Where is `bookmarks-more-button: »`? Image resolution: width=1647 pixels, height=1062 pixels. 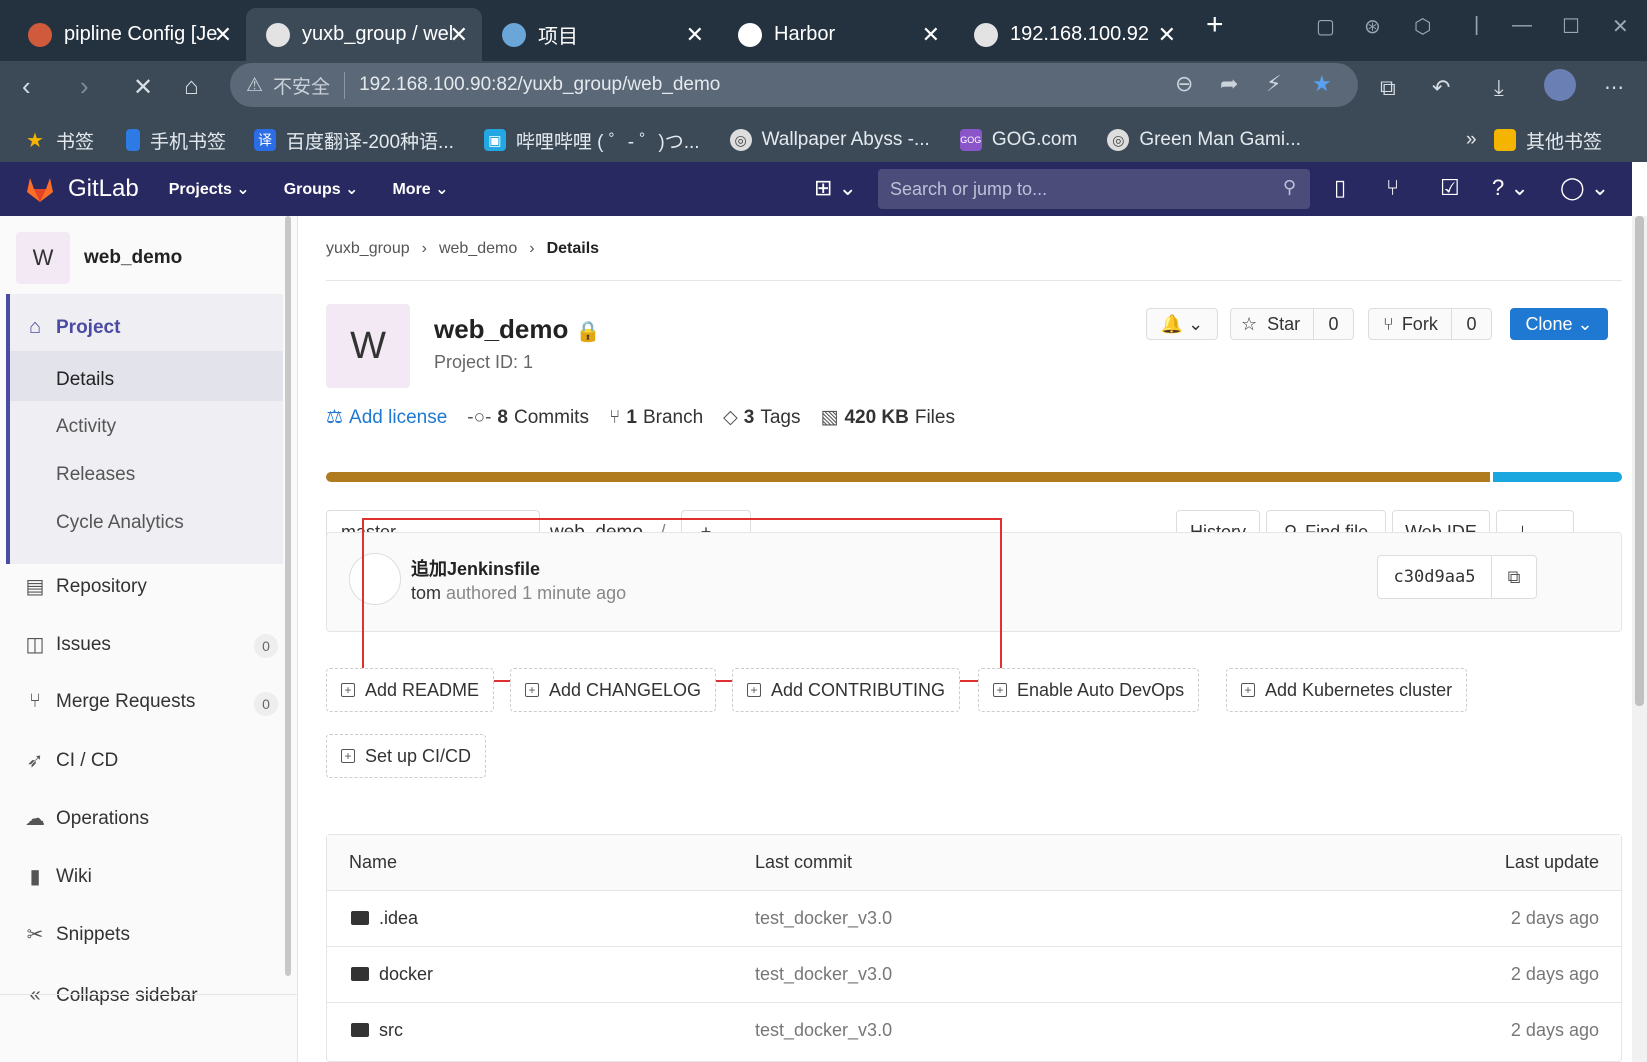
bookmarks-more-button: » is located at coordinates (1471, 140).